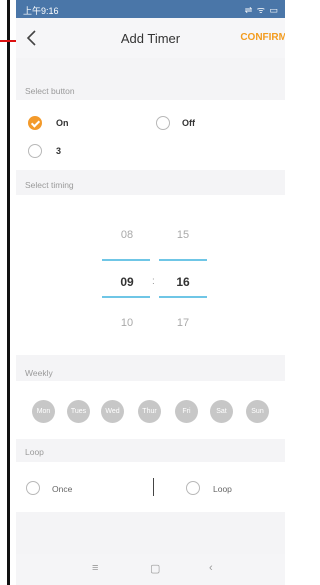 This screenshot has width=320, height=585. What do you see at coordinates (186, 411) in the screenshot?
I see `day-fri: Fri` at bounding box center [186, 411].